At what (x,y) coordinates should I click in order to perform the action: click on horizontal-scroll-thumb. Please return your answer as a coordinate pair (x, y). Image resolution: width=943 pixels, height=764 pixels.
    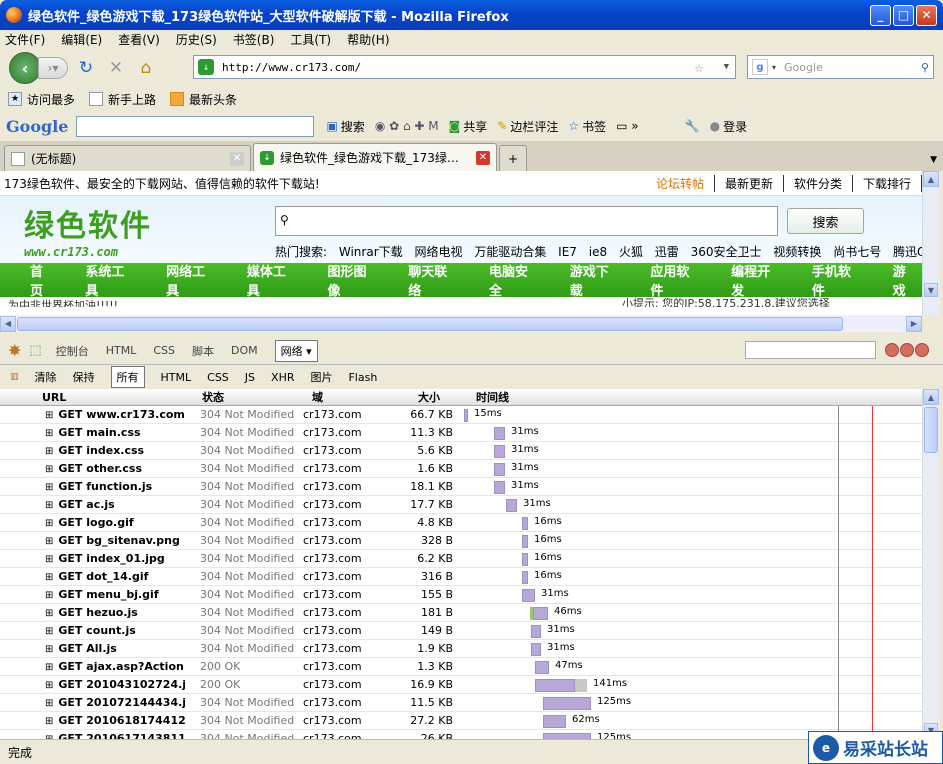
    Looking at the image, I should click on (430, 323).